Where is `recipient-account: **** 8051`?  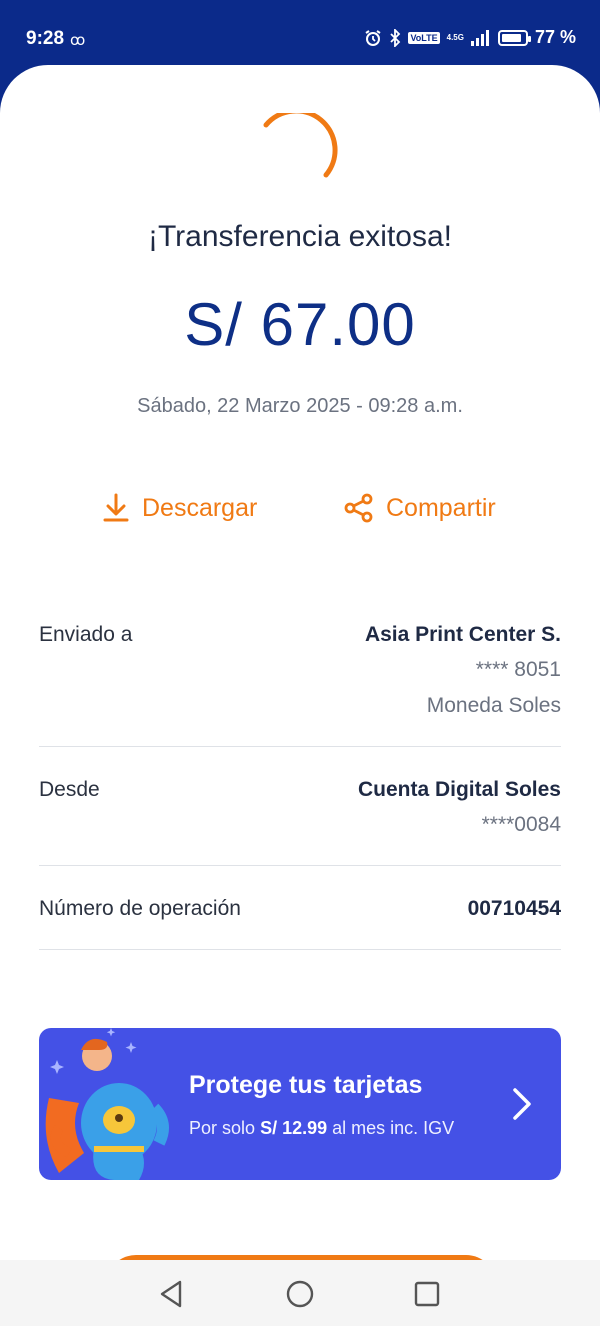 recipient-account: **** 8051 is located at coordinates (518, 669).